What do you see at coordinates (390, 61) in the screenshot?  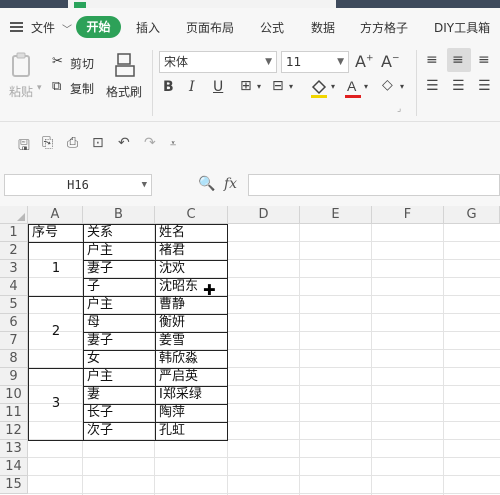 I see `decrease-font-icon: A−` at bounding box center [390, 61].